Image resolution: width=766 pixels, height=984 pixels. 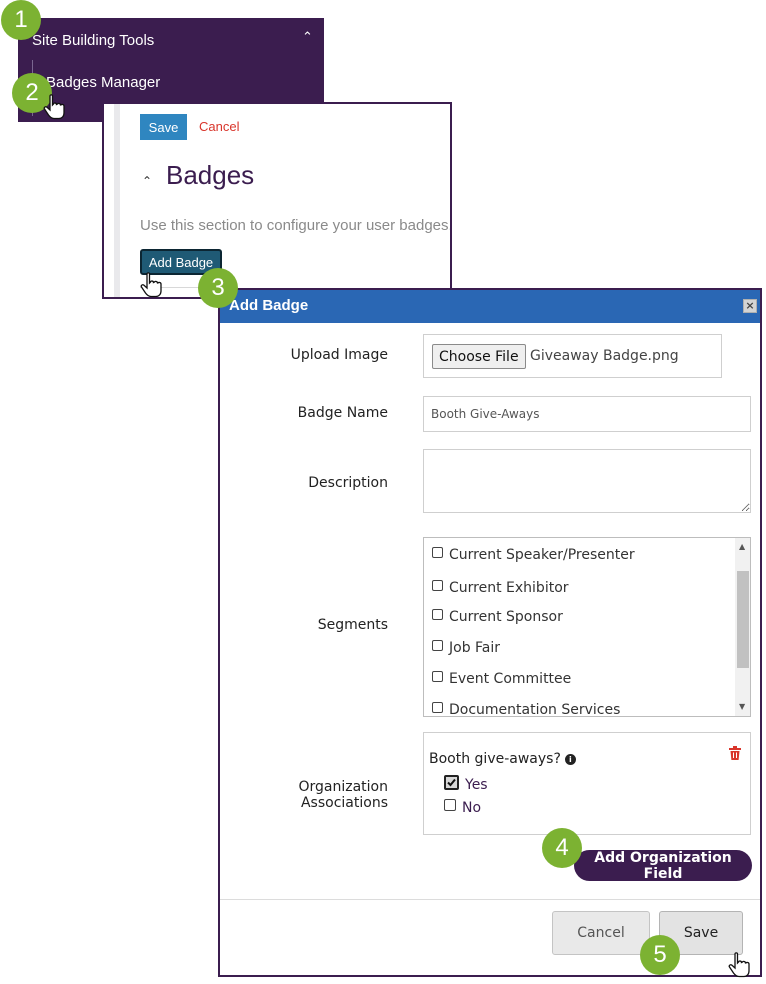 I want to click on add-organization-field-button: Add Organization Field, so click(x=663, y=866).